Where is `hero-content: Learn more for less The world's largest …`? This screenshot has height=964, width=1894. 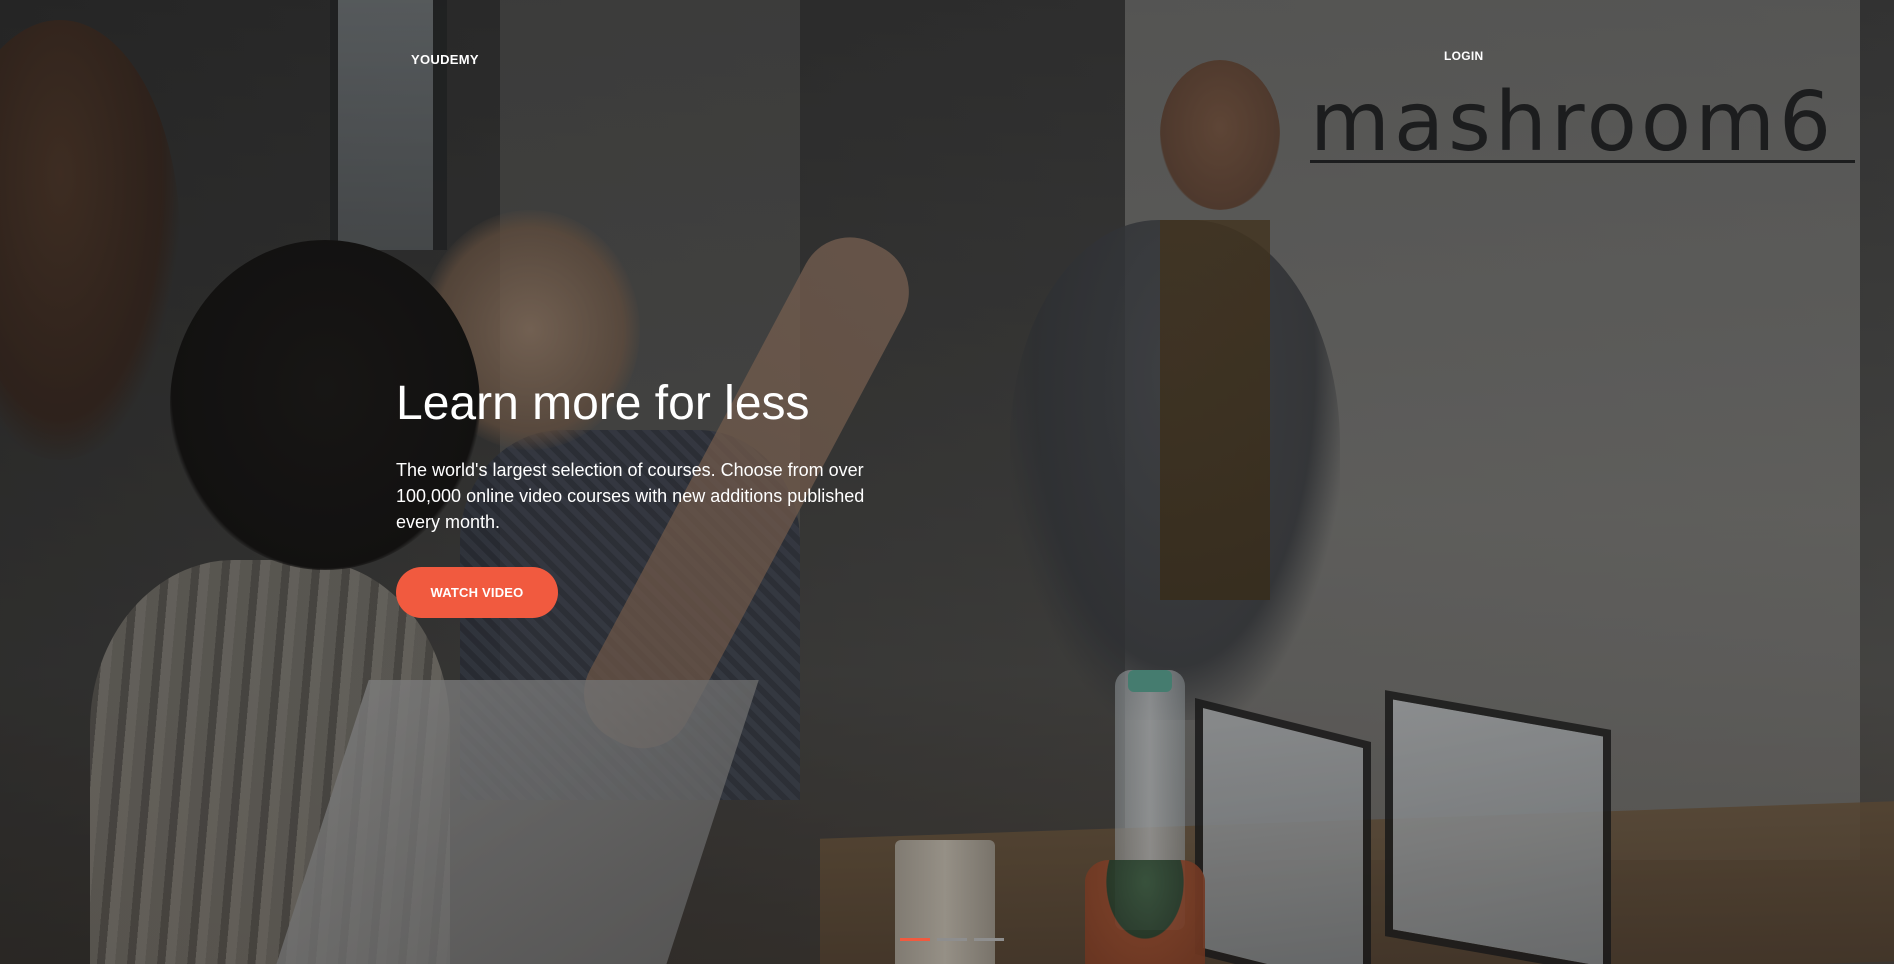
hero-content: Learn more for less The world's largest … is located at coordinates (656, 497).